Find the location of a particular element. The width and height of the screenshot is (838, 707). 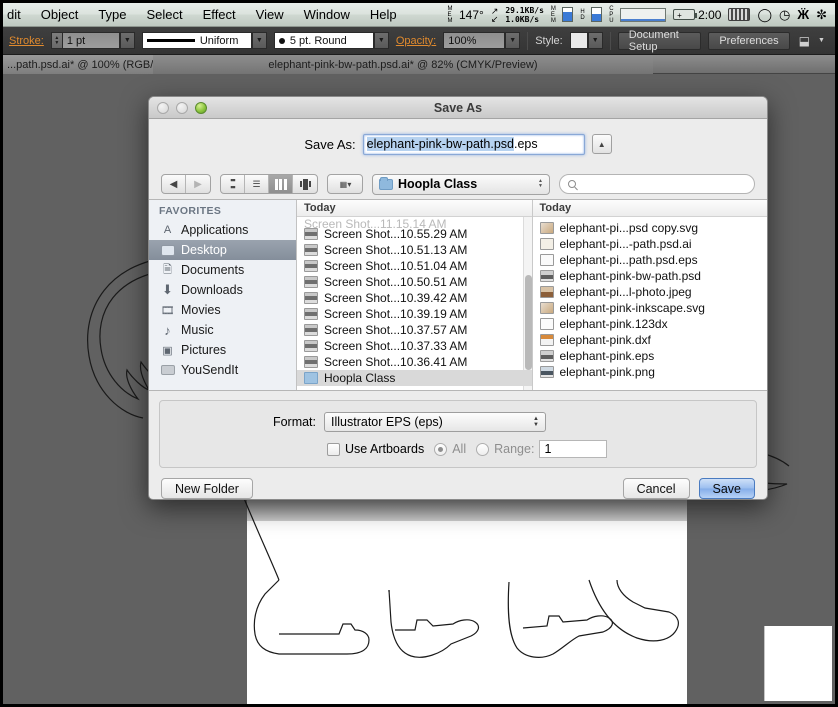

opacity-value: 100% is located at coordinates (474, 40).